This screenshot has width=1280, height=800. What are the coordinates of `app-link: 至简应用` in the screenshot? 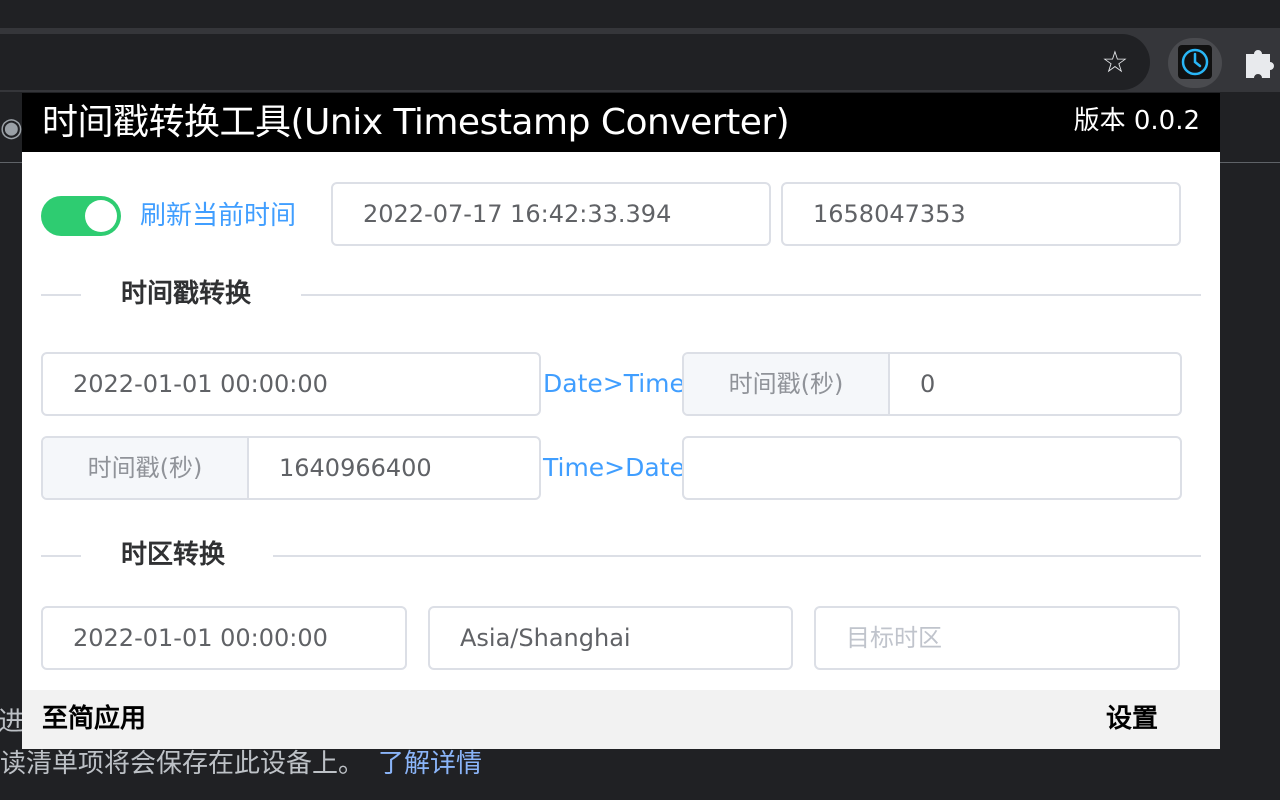 It's located at (94, 719).